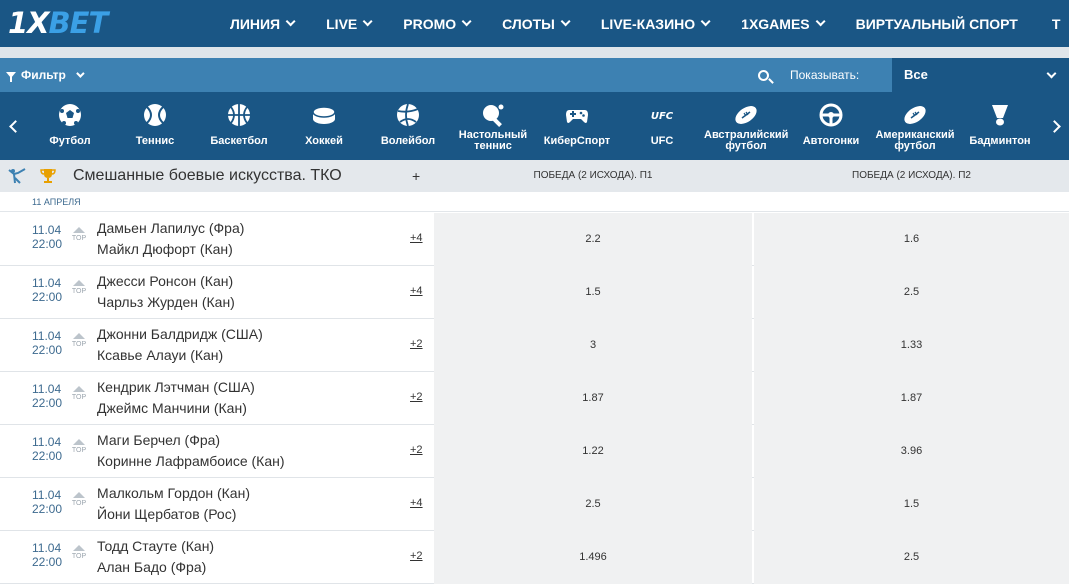 The width and height of the screenshot is (1069, 584). What do you see at coordinates (662, 126) in the screenshot?
I see `sport-ufc: UFC UFC` at bounding box center [662, 126].